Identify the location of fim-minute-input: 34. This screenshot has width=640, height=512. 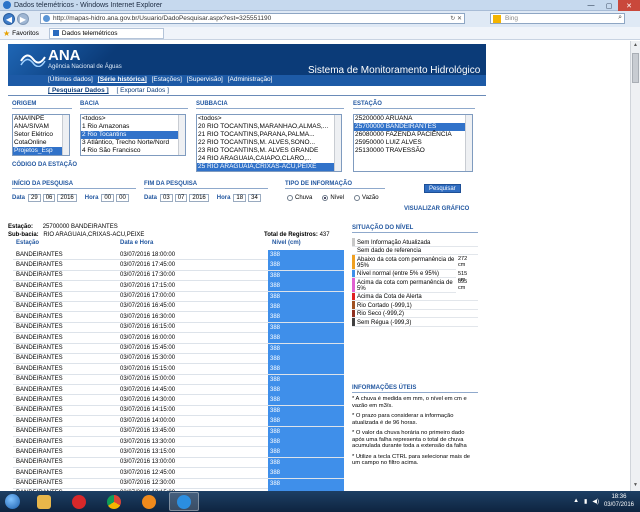
(254, 198).